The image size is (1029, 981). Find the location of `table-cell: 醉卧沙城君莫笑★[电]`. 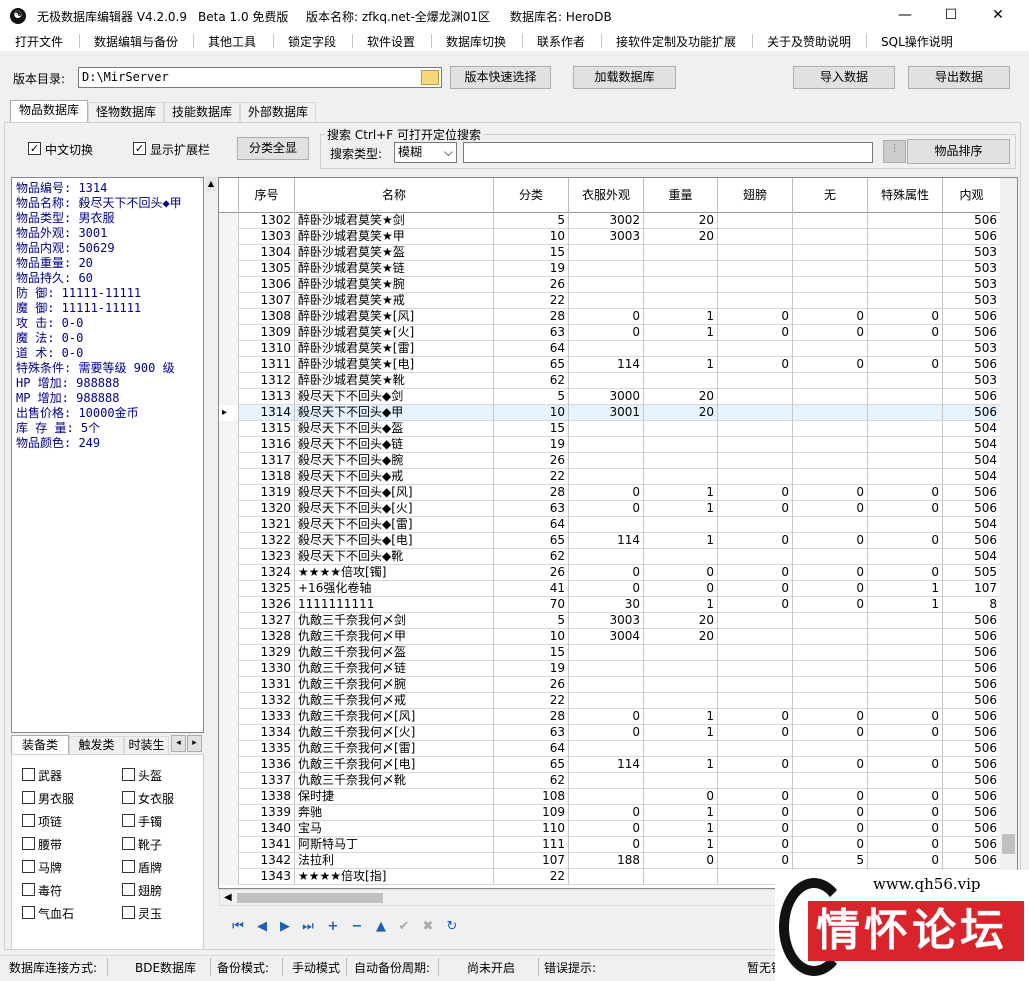

table-cell: 醉卧沙城君莫笑★[电] is located at coordinates (394, 365).